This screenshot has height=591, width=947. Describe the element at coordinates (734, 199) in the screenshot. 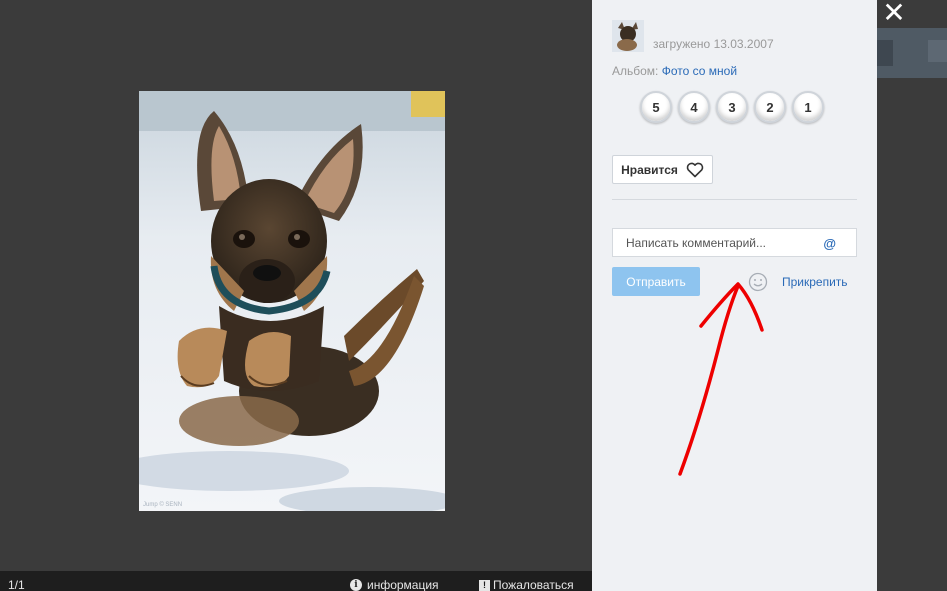

I see `divider` at that location.